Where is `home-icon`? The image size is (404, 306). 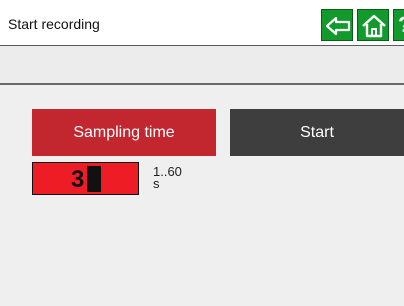
home-icon is located at coordinates (374, 26).